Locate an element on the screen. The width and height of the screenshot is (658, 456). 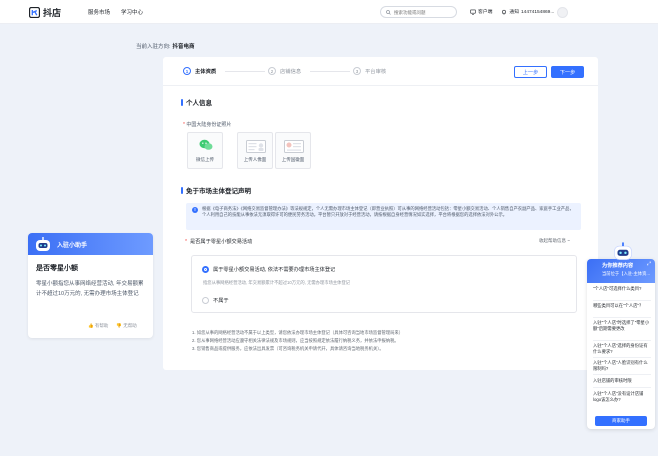
helpful-label: 有帮助 is located at coordinates (101, 325).